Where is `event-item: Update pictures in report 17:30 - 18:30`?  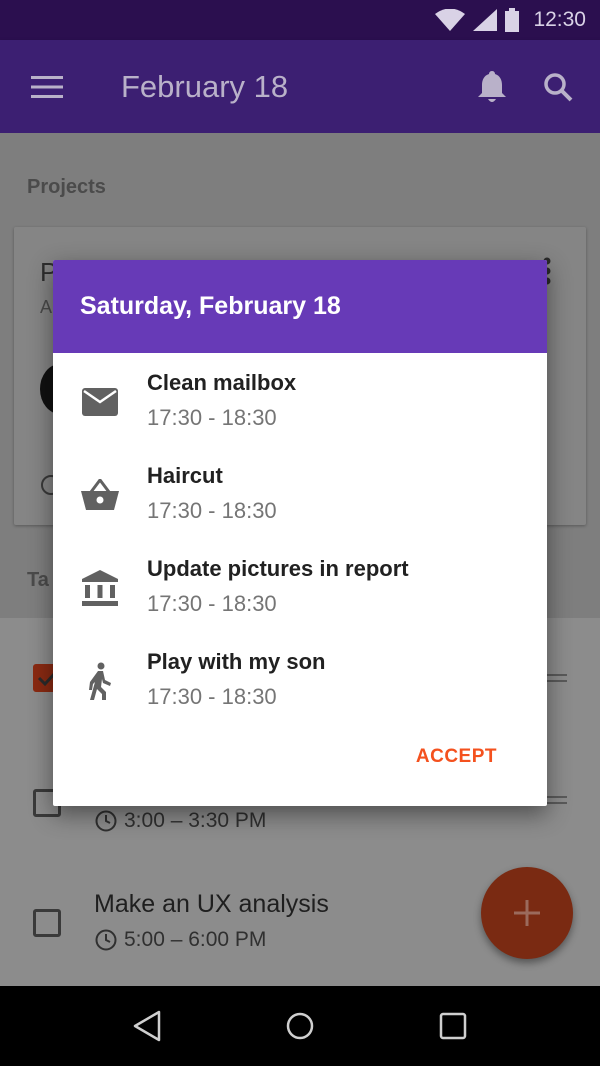
event-item: Update pictures in report 17:30 - 18:30 is located at coordinates (300, 585).